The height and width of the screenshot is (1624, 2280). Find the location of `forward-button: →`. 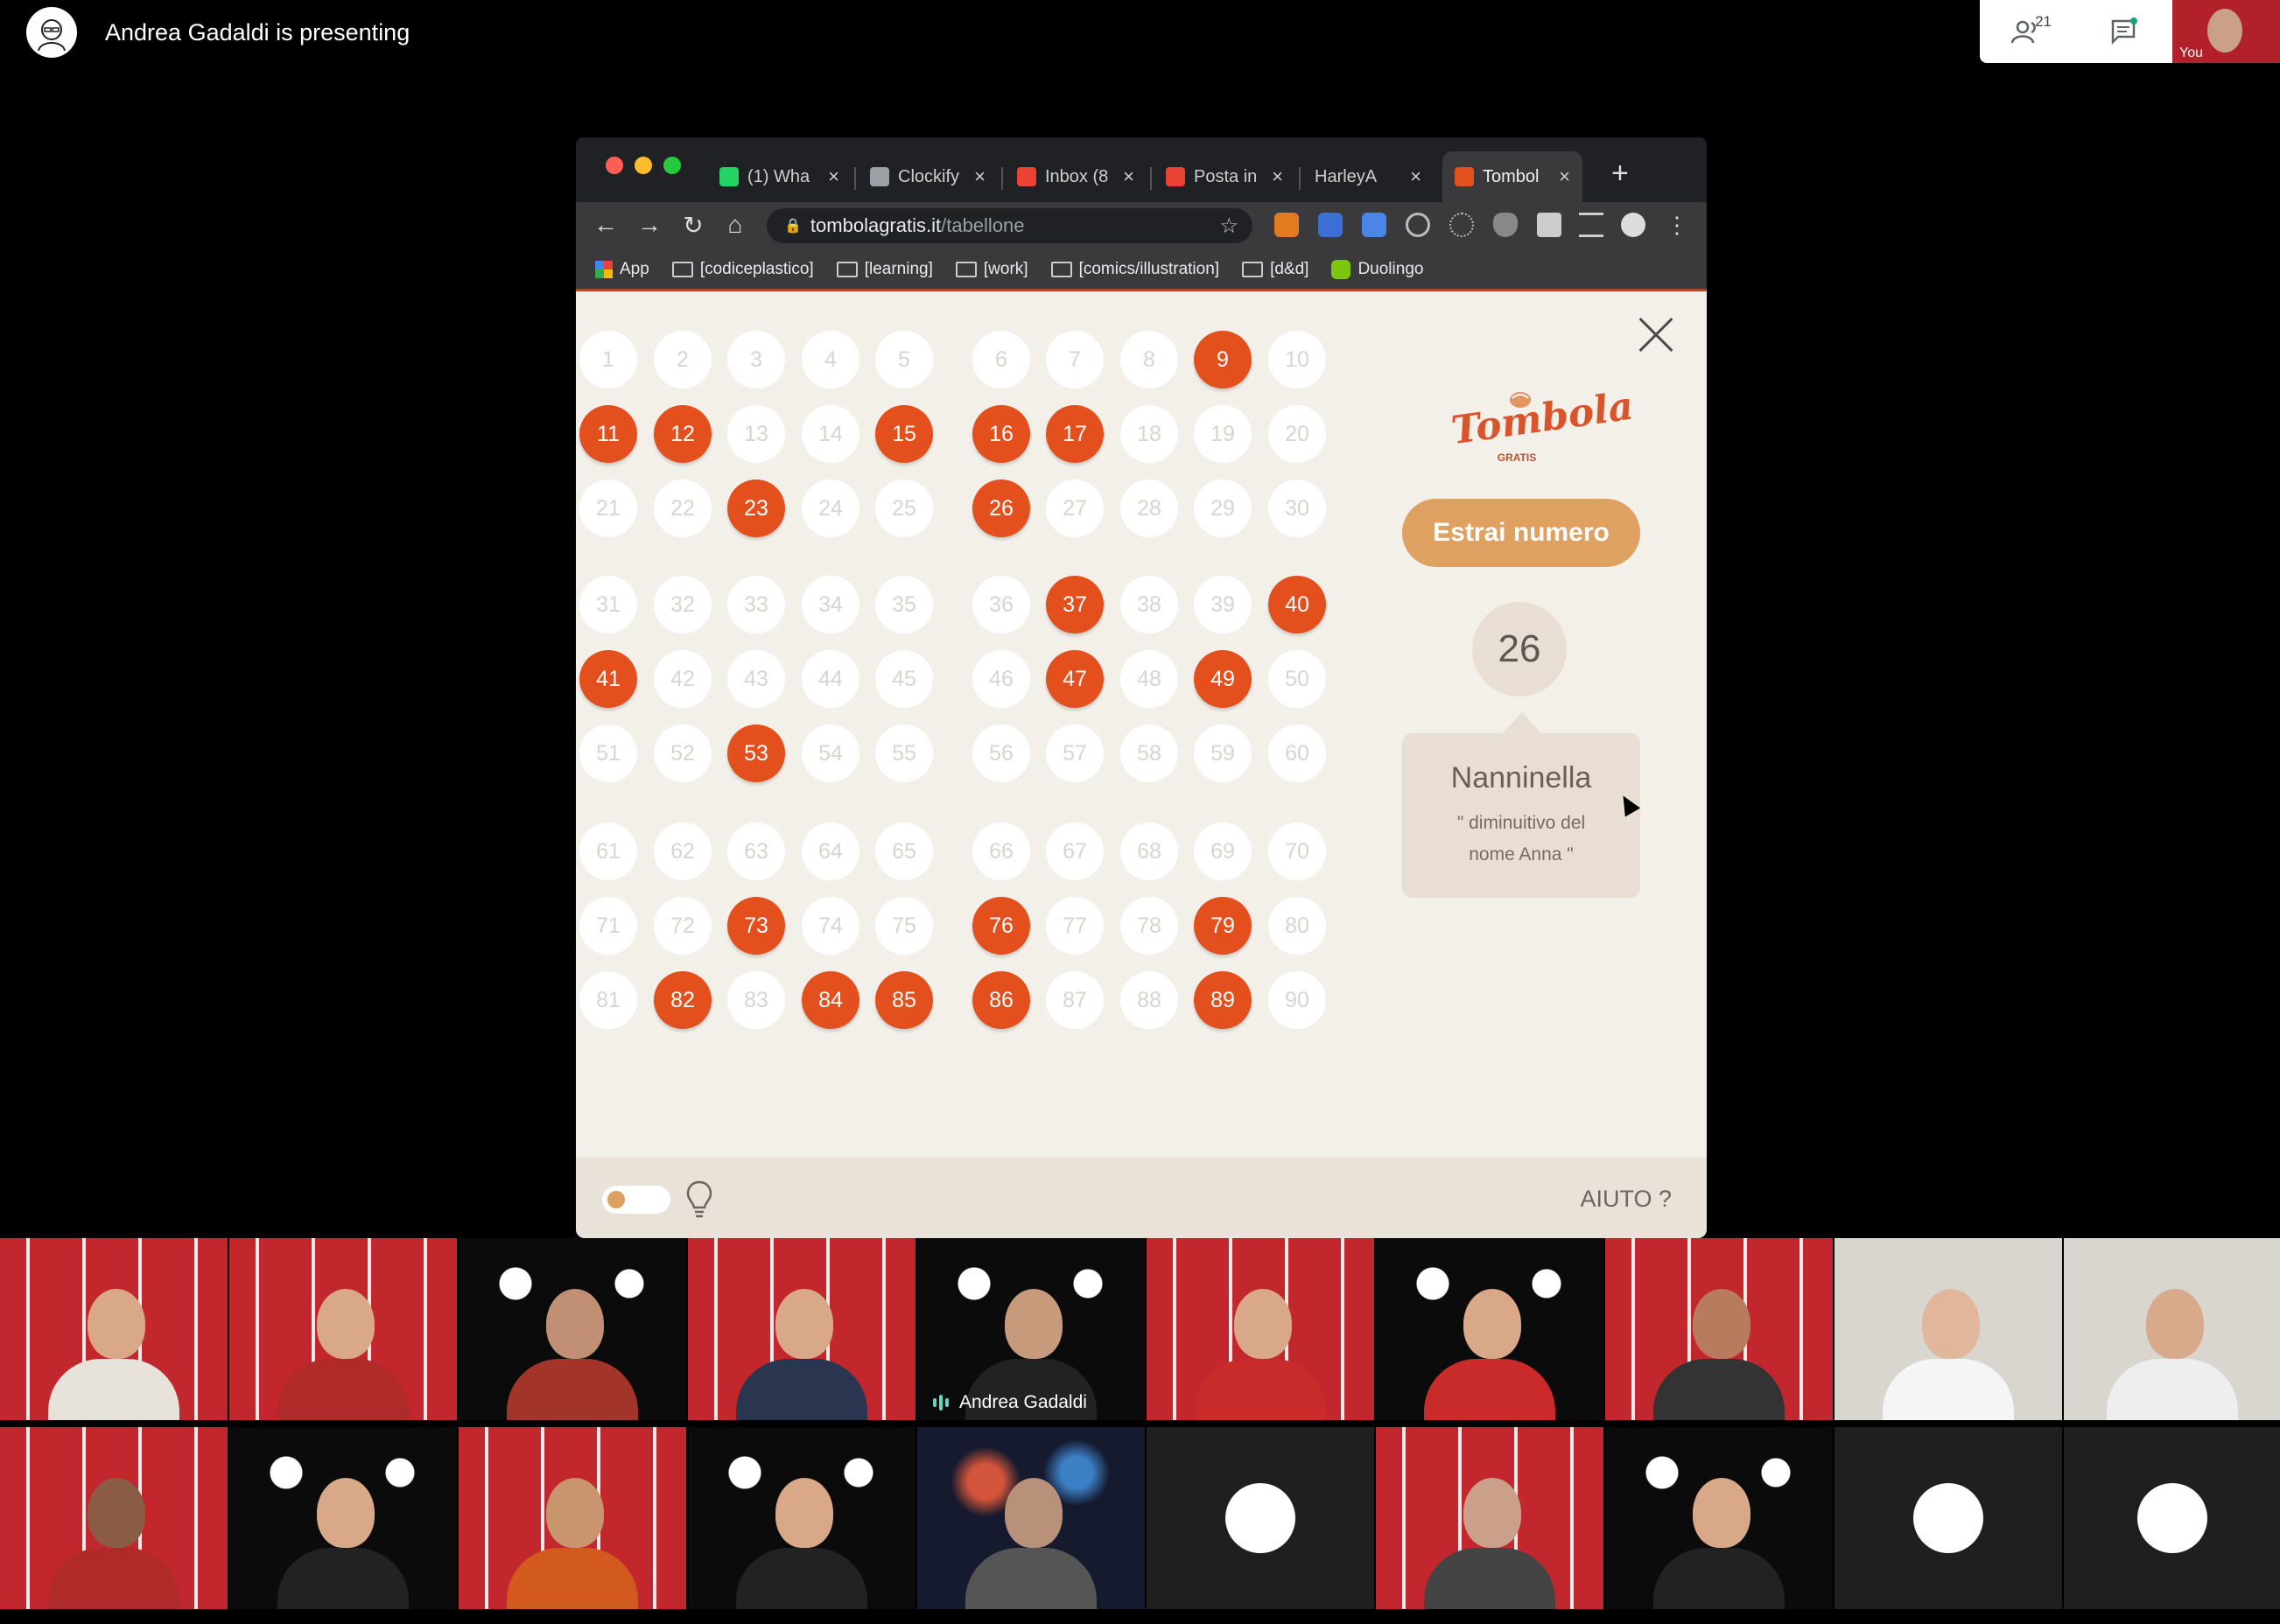

forward-button: → is located at coordinates (649, 224).